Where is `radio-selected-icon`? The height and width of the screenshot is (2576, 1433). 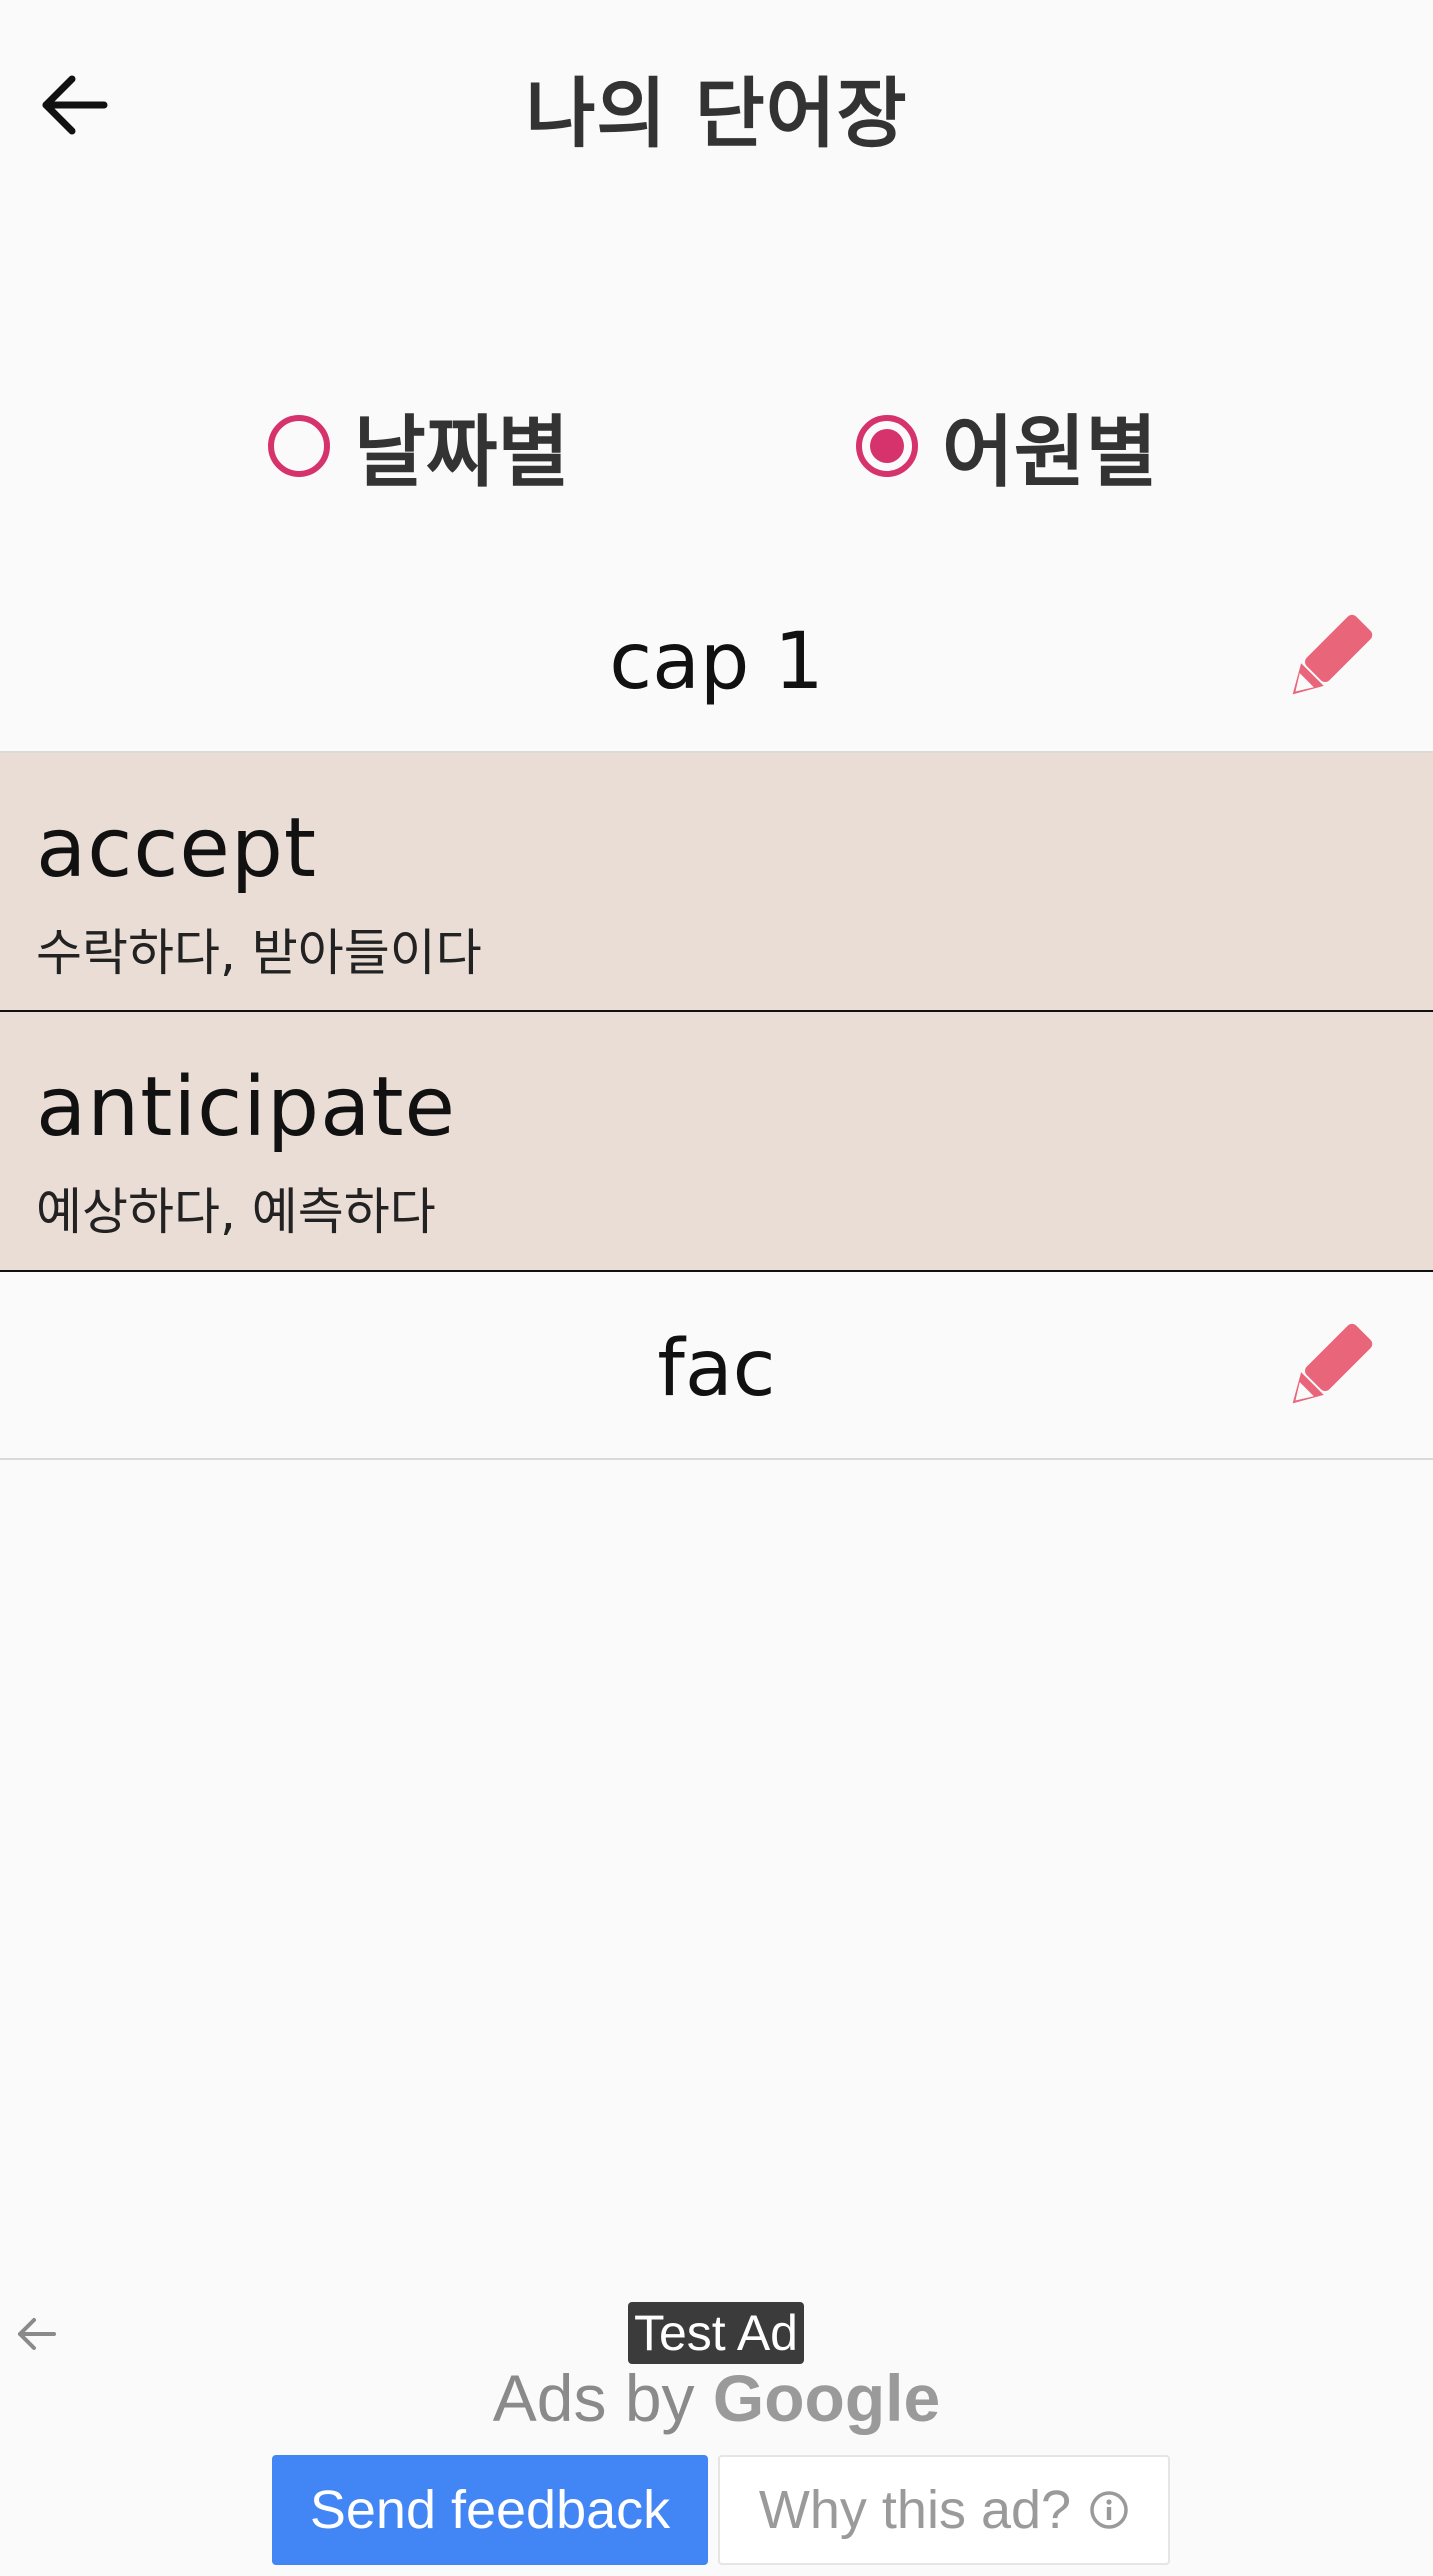 radio-selected-icon is located at coordinates (887, 446).